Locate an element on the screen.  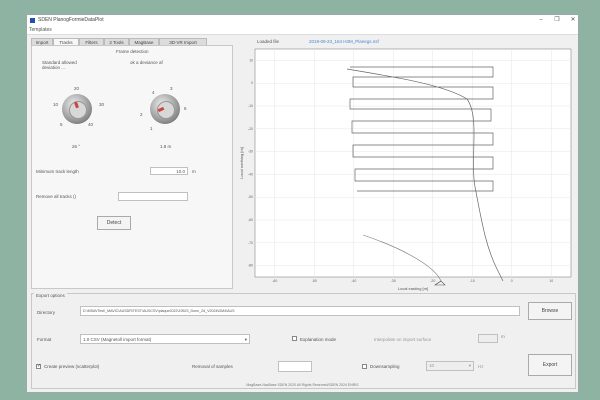
y-tick-label: 0 is located at coordinates (252, 83).